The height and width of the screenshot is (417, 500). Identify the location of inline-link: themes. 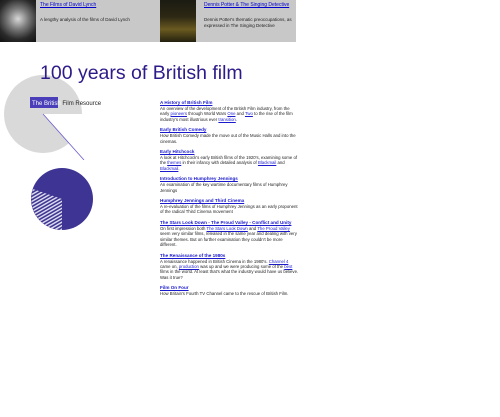
(174, 162).